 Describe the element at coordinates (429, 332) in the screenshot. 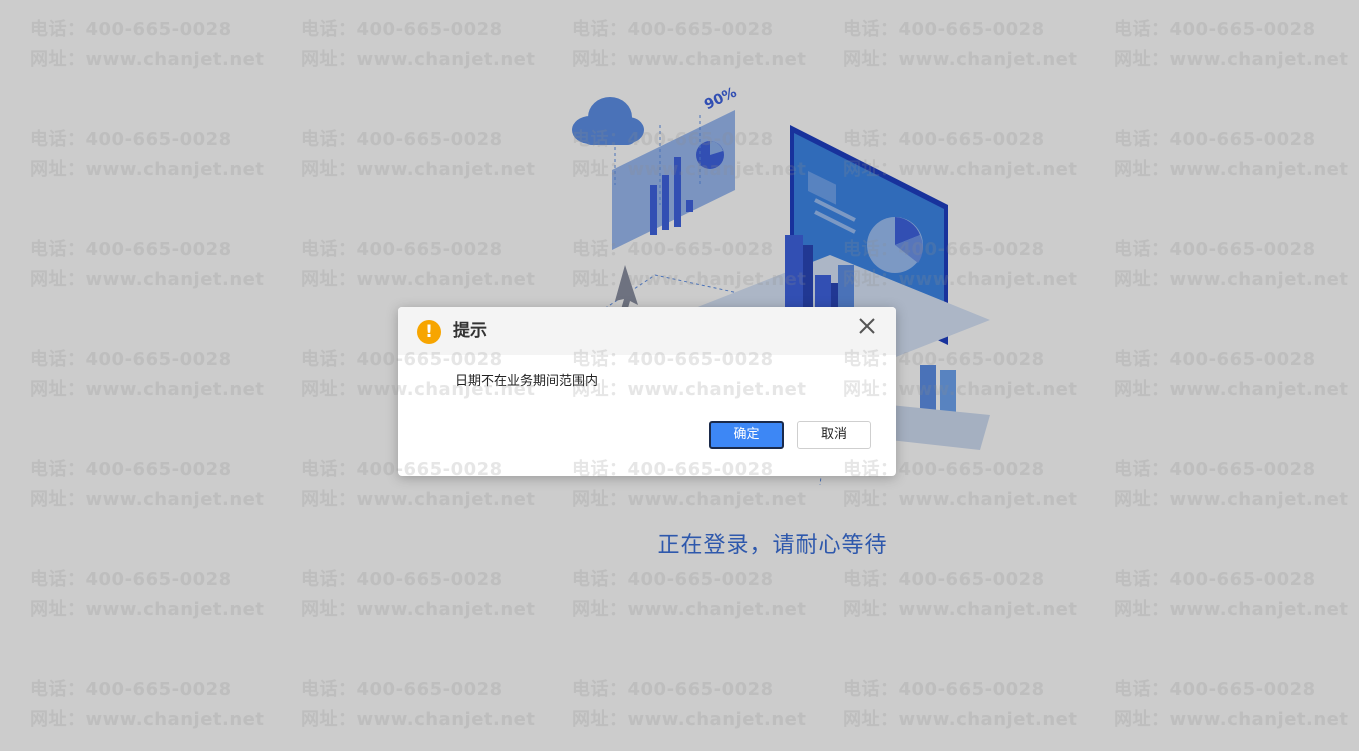

I see `warning-icon: !` at that location.